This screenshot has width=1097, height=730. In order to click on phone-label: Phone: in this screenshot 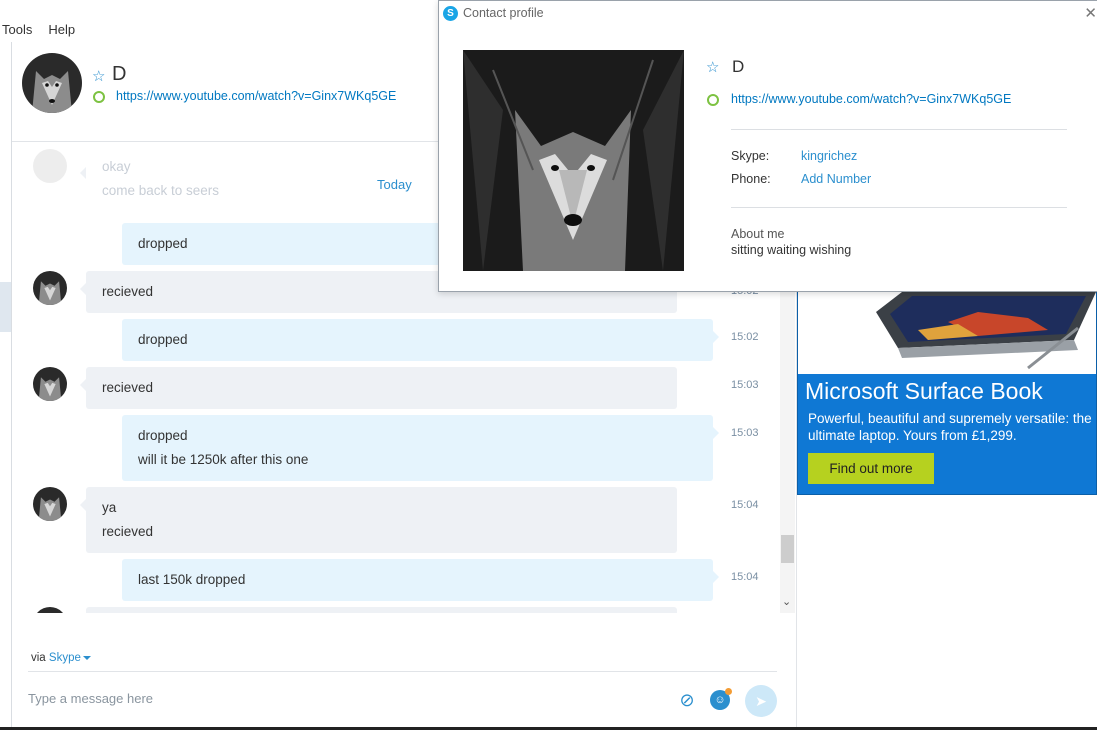, I will do `click(751, 179)`.